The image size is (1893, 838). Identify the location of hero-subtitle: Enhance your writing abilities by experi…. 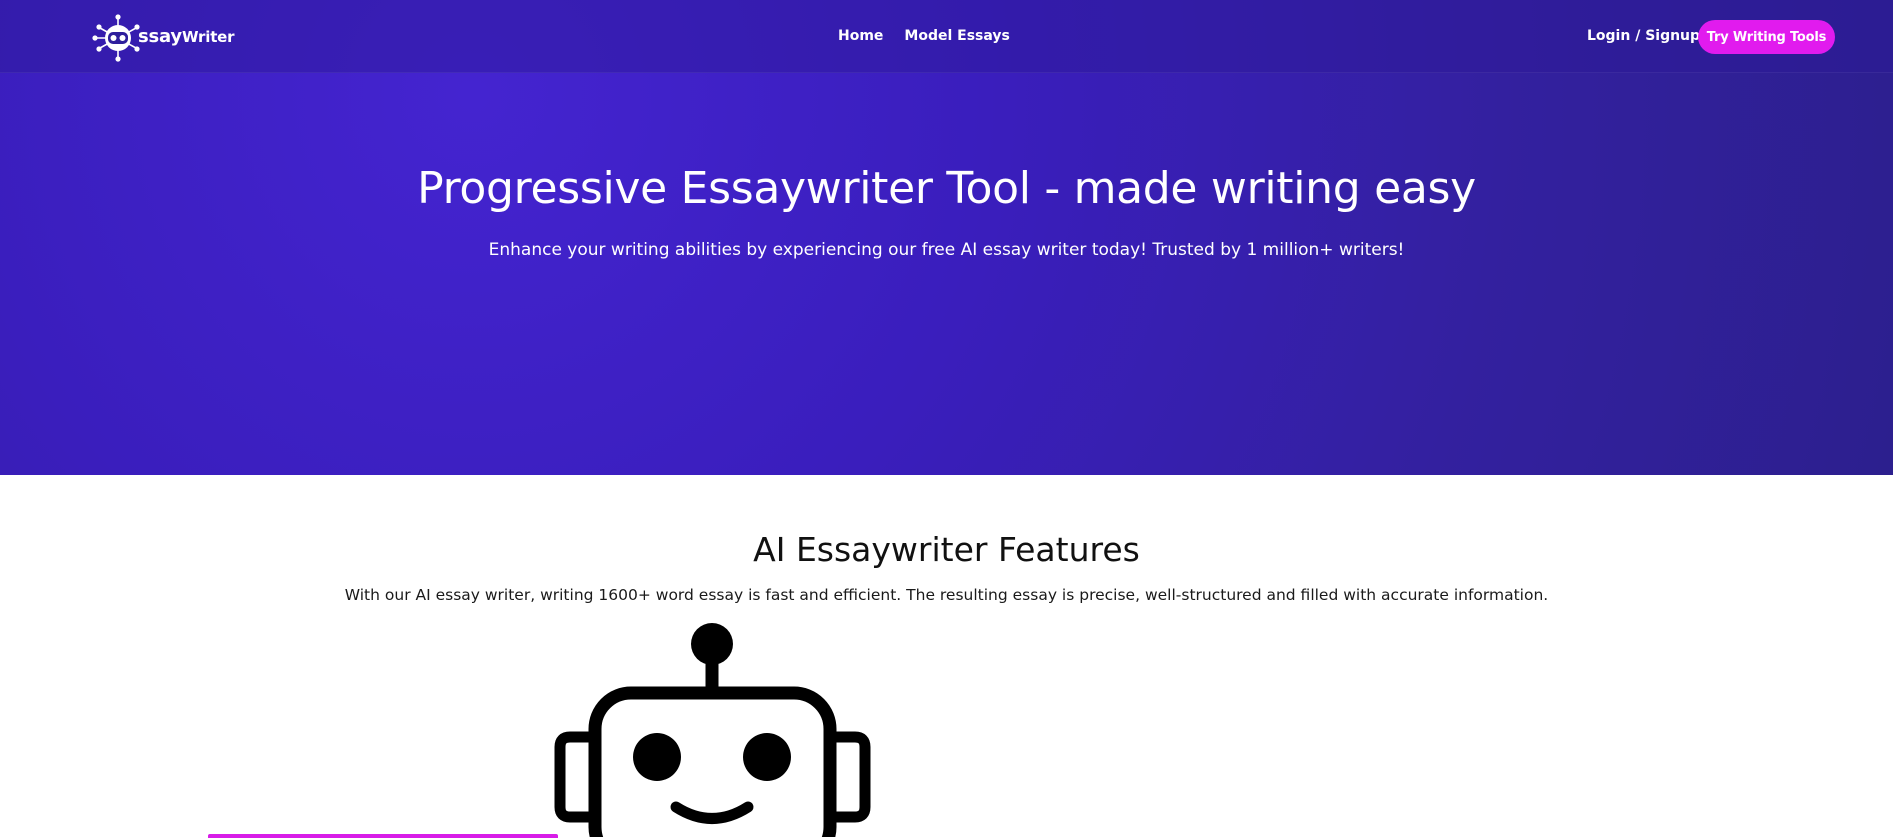
(946, 250).